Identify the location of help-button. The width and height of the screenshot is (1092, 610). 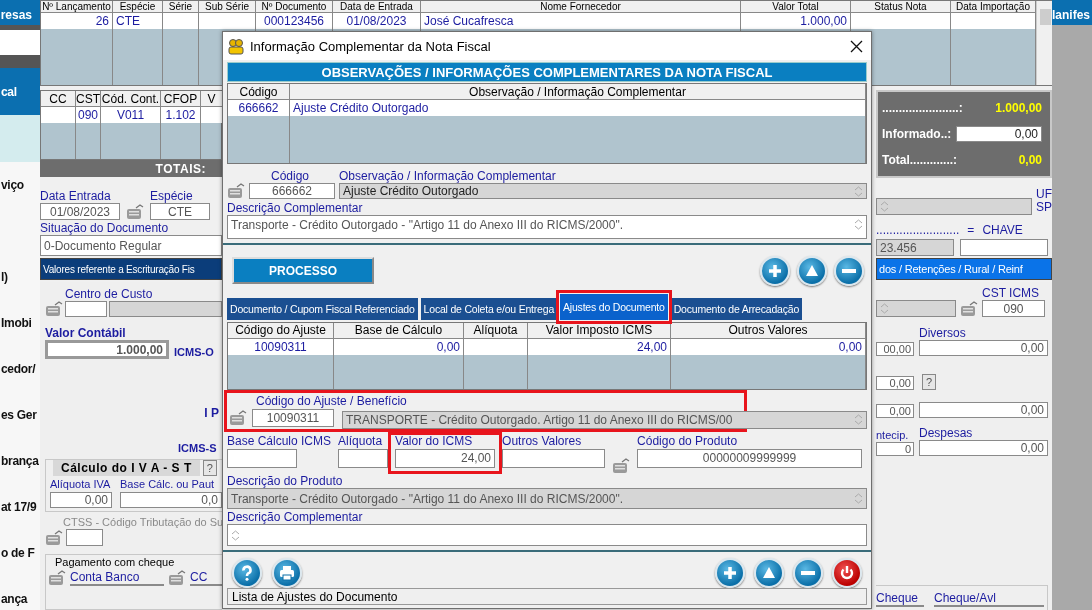
(247, 573).